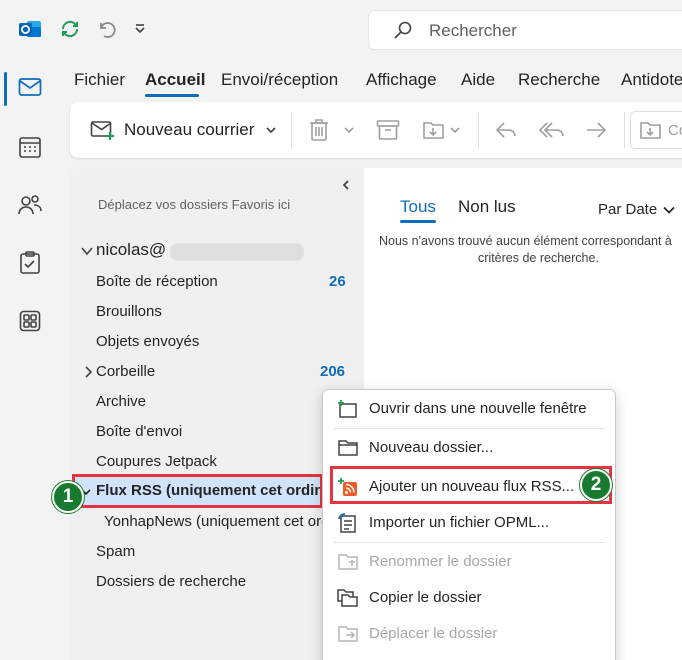 The height and width of the screenshot is (660, 682). Describe the element at coordinates (331, 130) in the screenshot. I see `delete-button` at that location.